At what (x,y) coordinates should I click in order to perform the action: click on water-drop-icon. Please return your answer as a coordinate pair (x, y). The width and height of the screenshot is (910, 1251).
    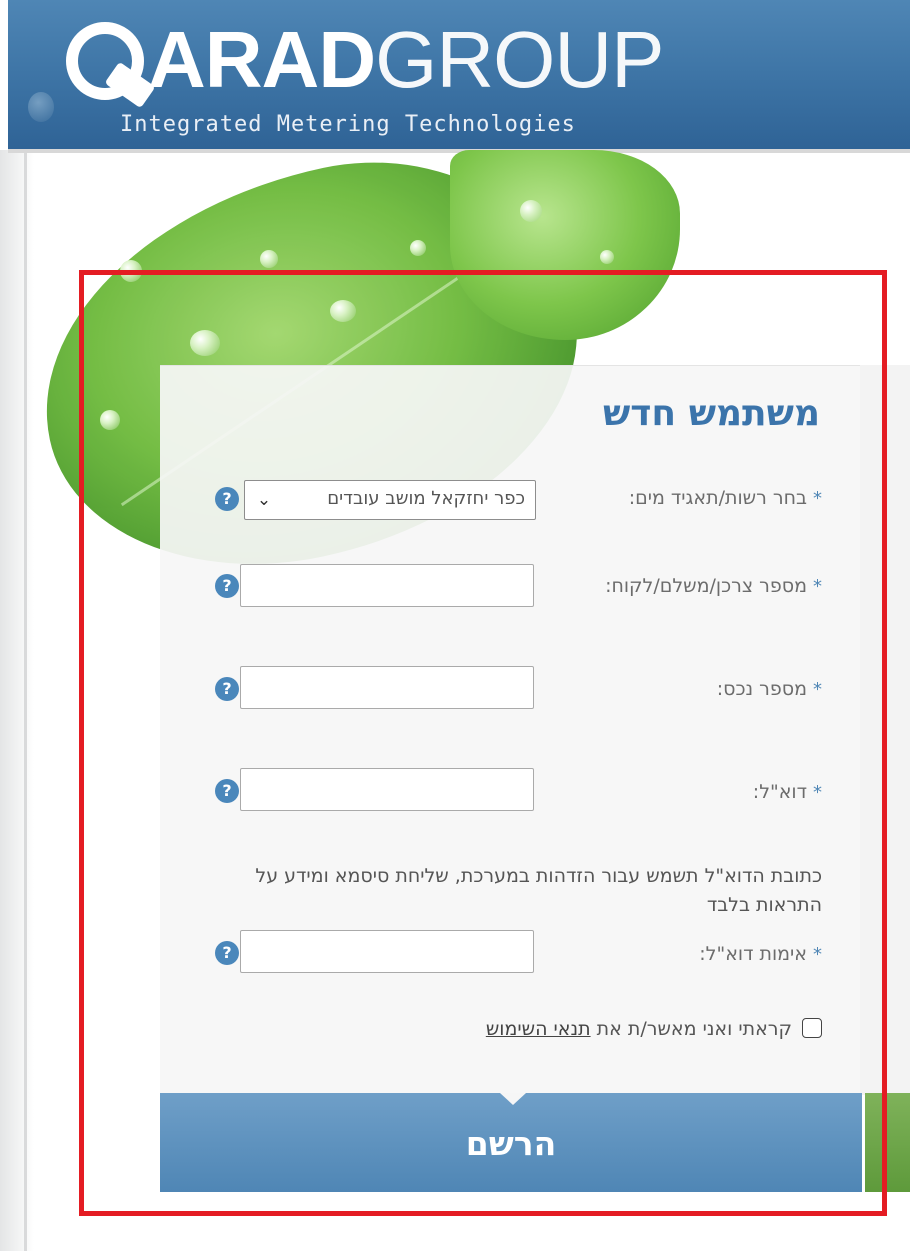
    Looking at the image, I should click on (41, 107).